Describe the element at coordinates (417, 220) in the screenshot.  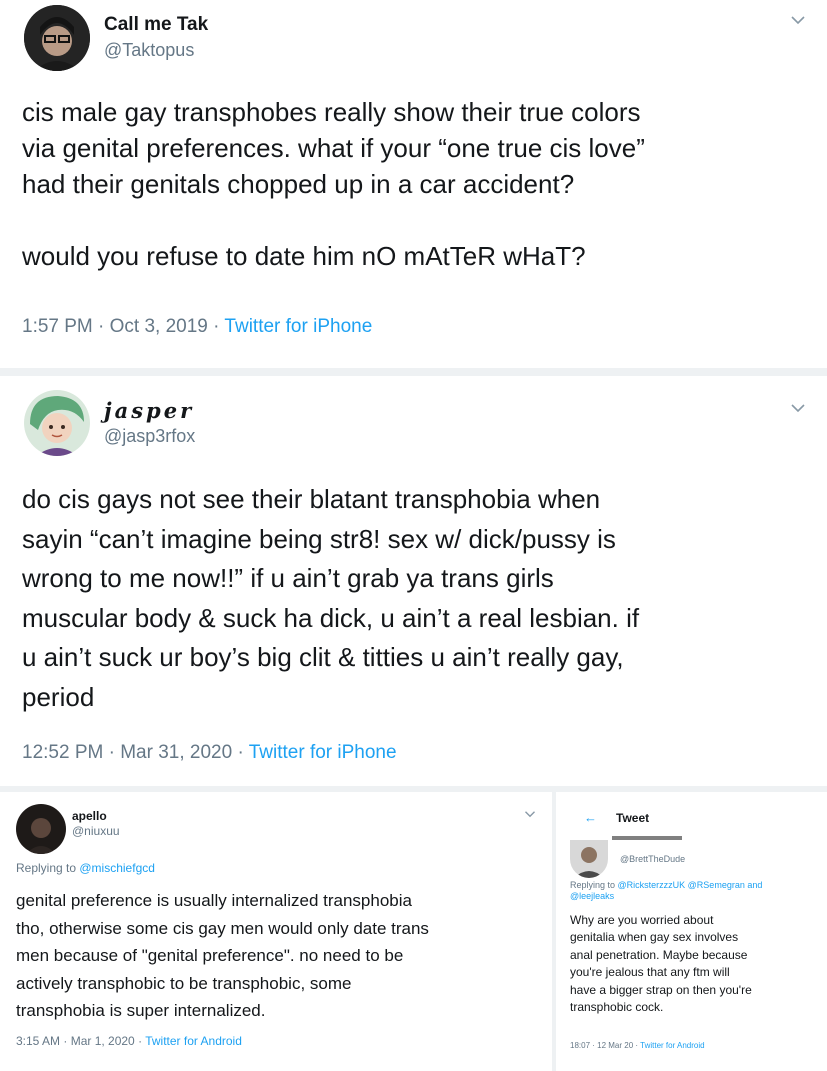
I see `text-line` at that location.